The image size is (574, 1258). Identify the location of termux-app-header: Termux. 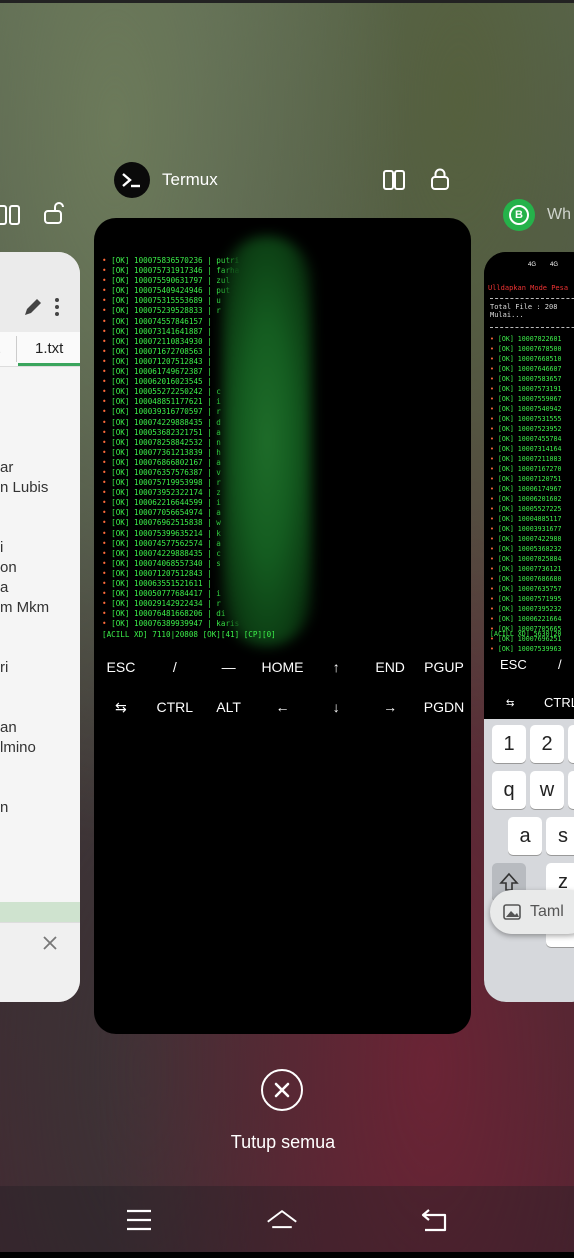
(166, 180).